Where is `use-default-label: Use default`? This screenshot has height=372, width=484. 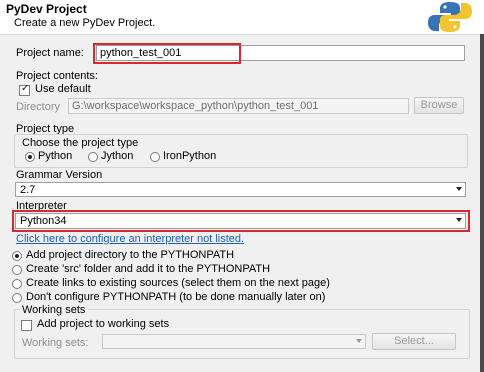 use-default-label: Use default is located at coordinates (63, 89).